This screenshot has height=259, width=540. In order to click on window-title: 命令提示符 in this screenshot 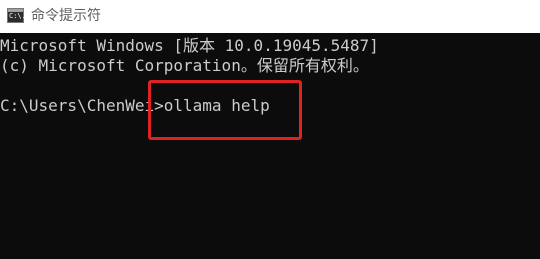, I will do `click(66, 16)`.